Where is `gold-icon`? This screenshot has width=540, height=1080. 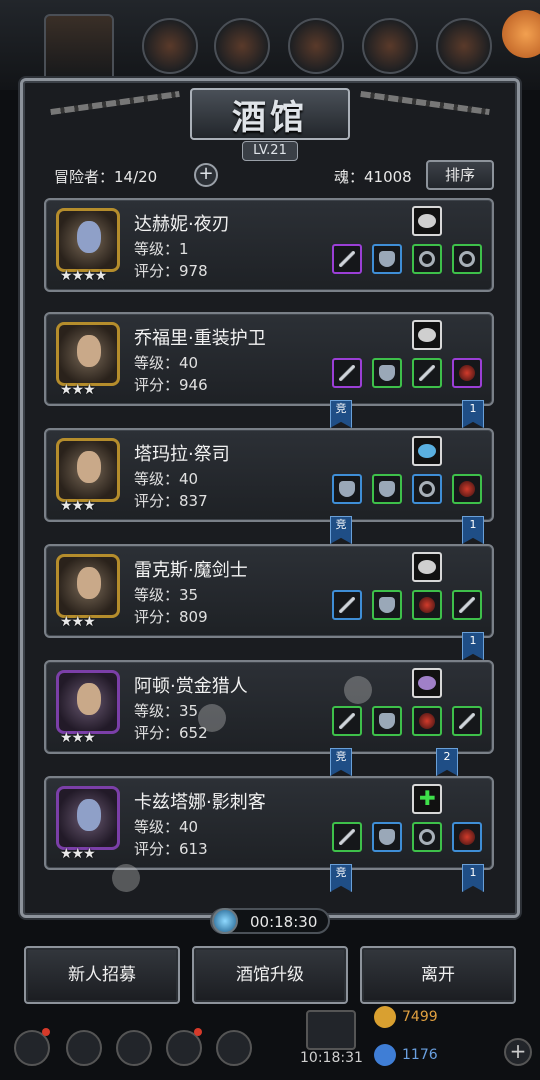
gold-icon is located at coordinates (385, 1017).